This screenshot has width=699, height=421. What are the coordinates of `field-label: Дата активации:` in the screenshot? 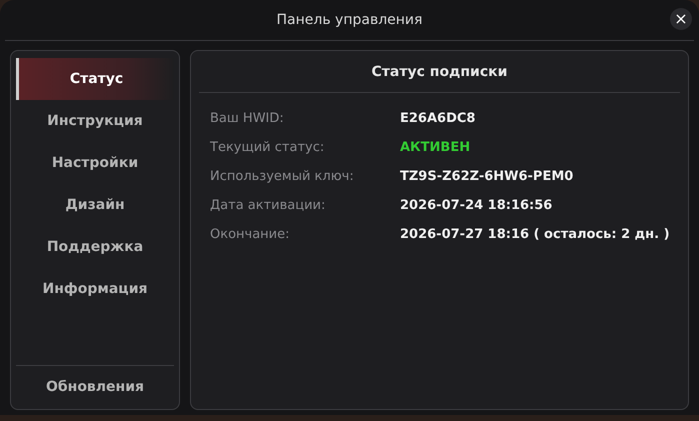 It's located at (268, 205).